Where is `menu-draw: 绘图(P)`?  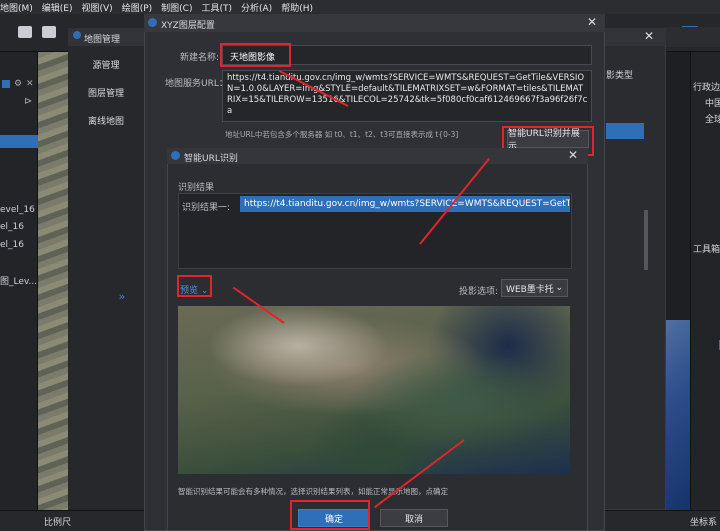
menu-draw: 绘图(P) is located at coordinates (137, 7).